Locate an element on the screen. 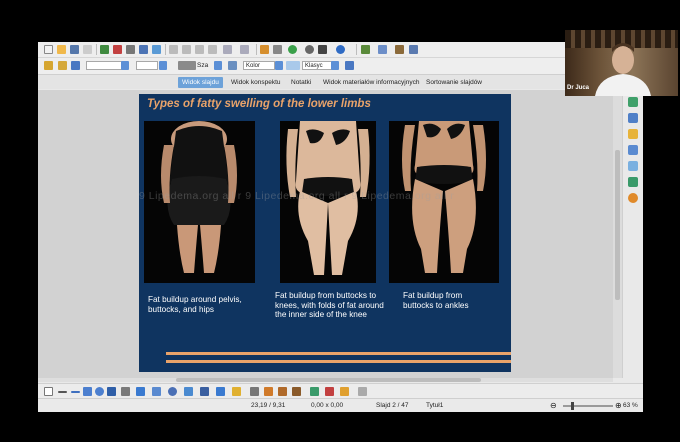 The height and width of the screenshot is (442, 680). cut-icon is located at coordinates (173, 49).